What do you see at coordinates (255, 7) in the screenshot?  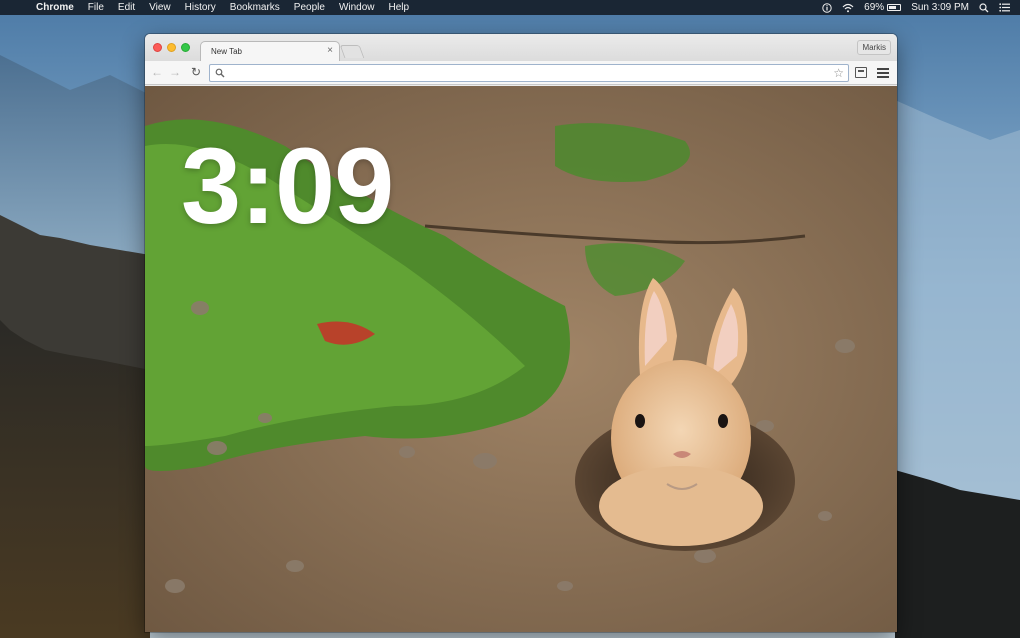 I see `menu-bookmarks: Bookmarks` at bounding box center [255, 7].